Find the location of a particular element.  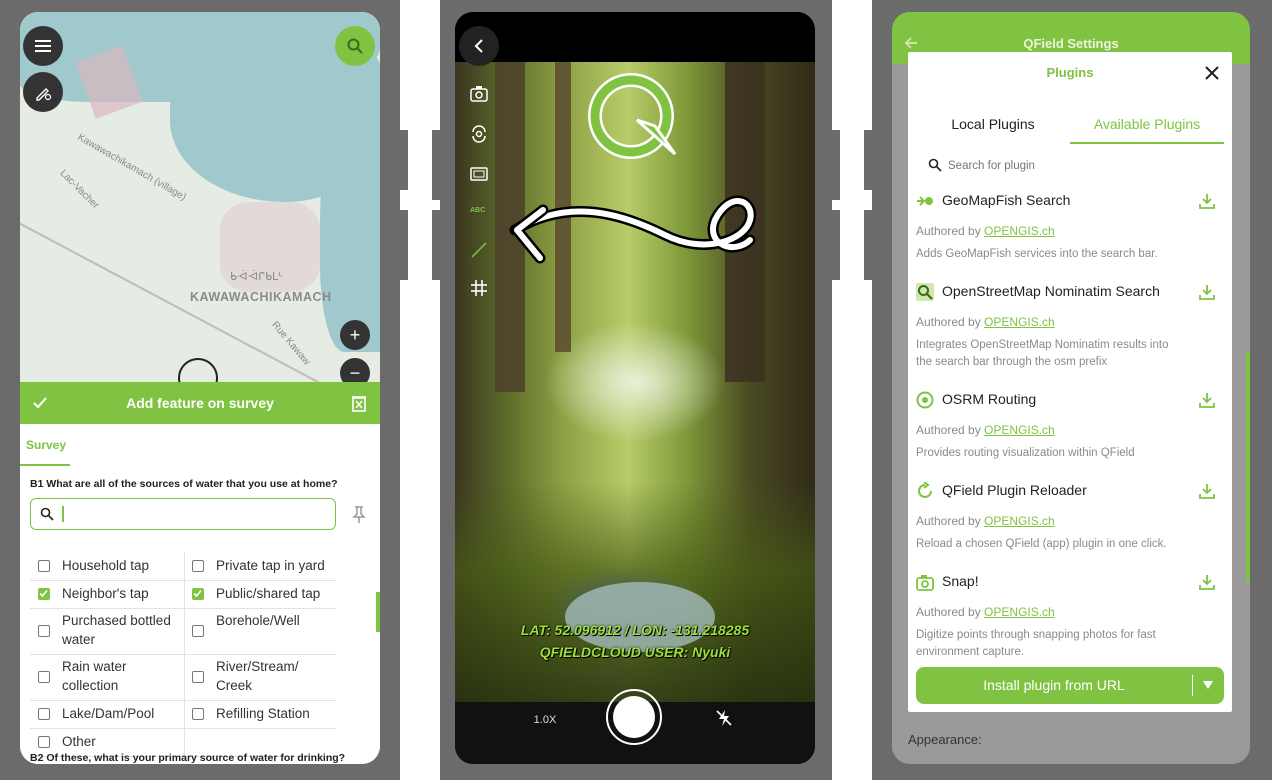

aspect-ratio-icon is located at coordinates (479, 174).